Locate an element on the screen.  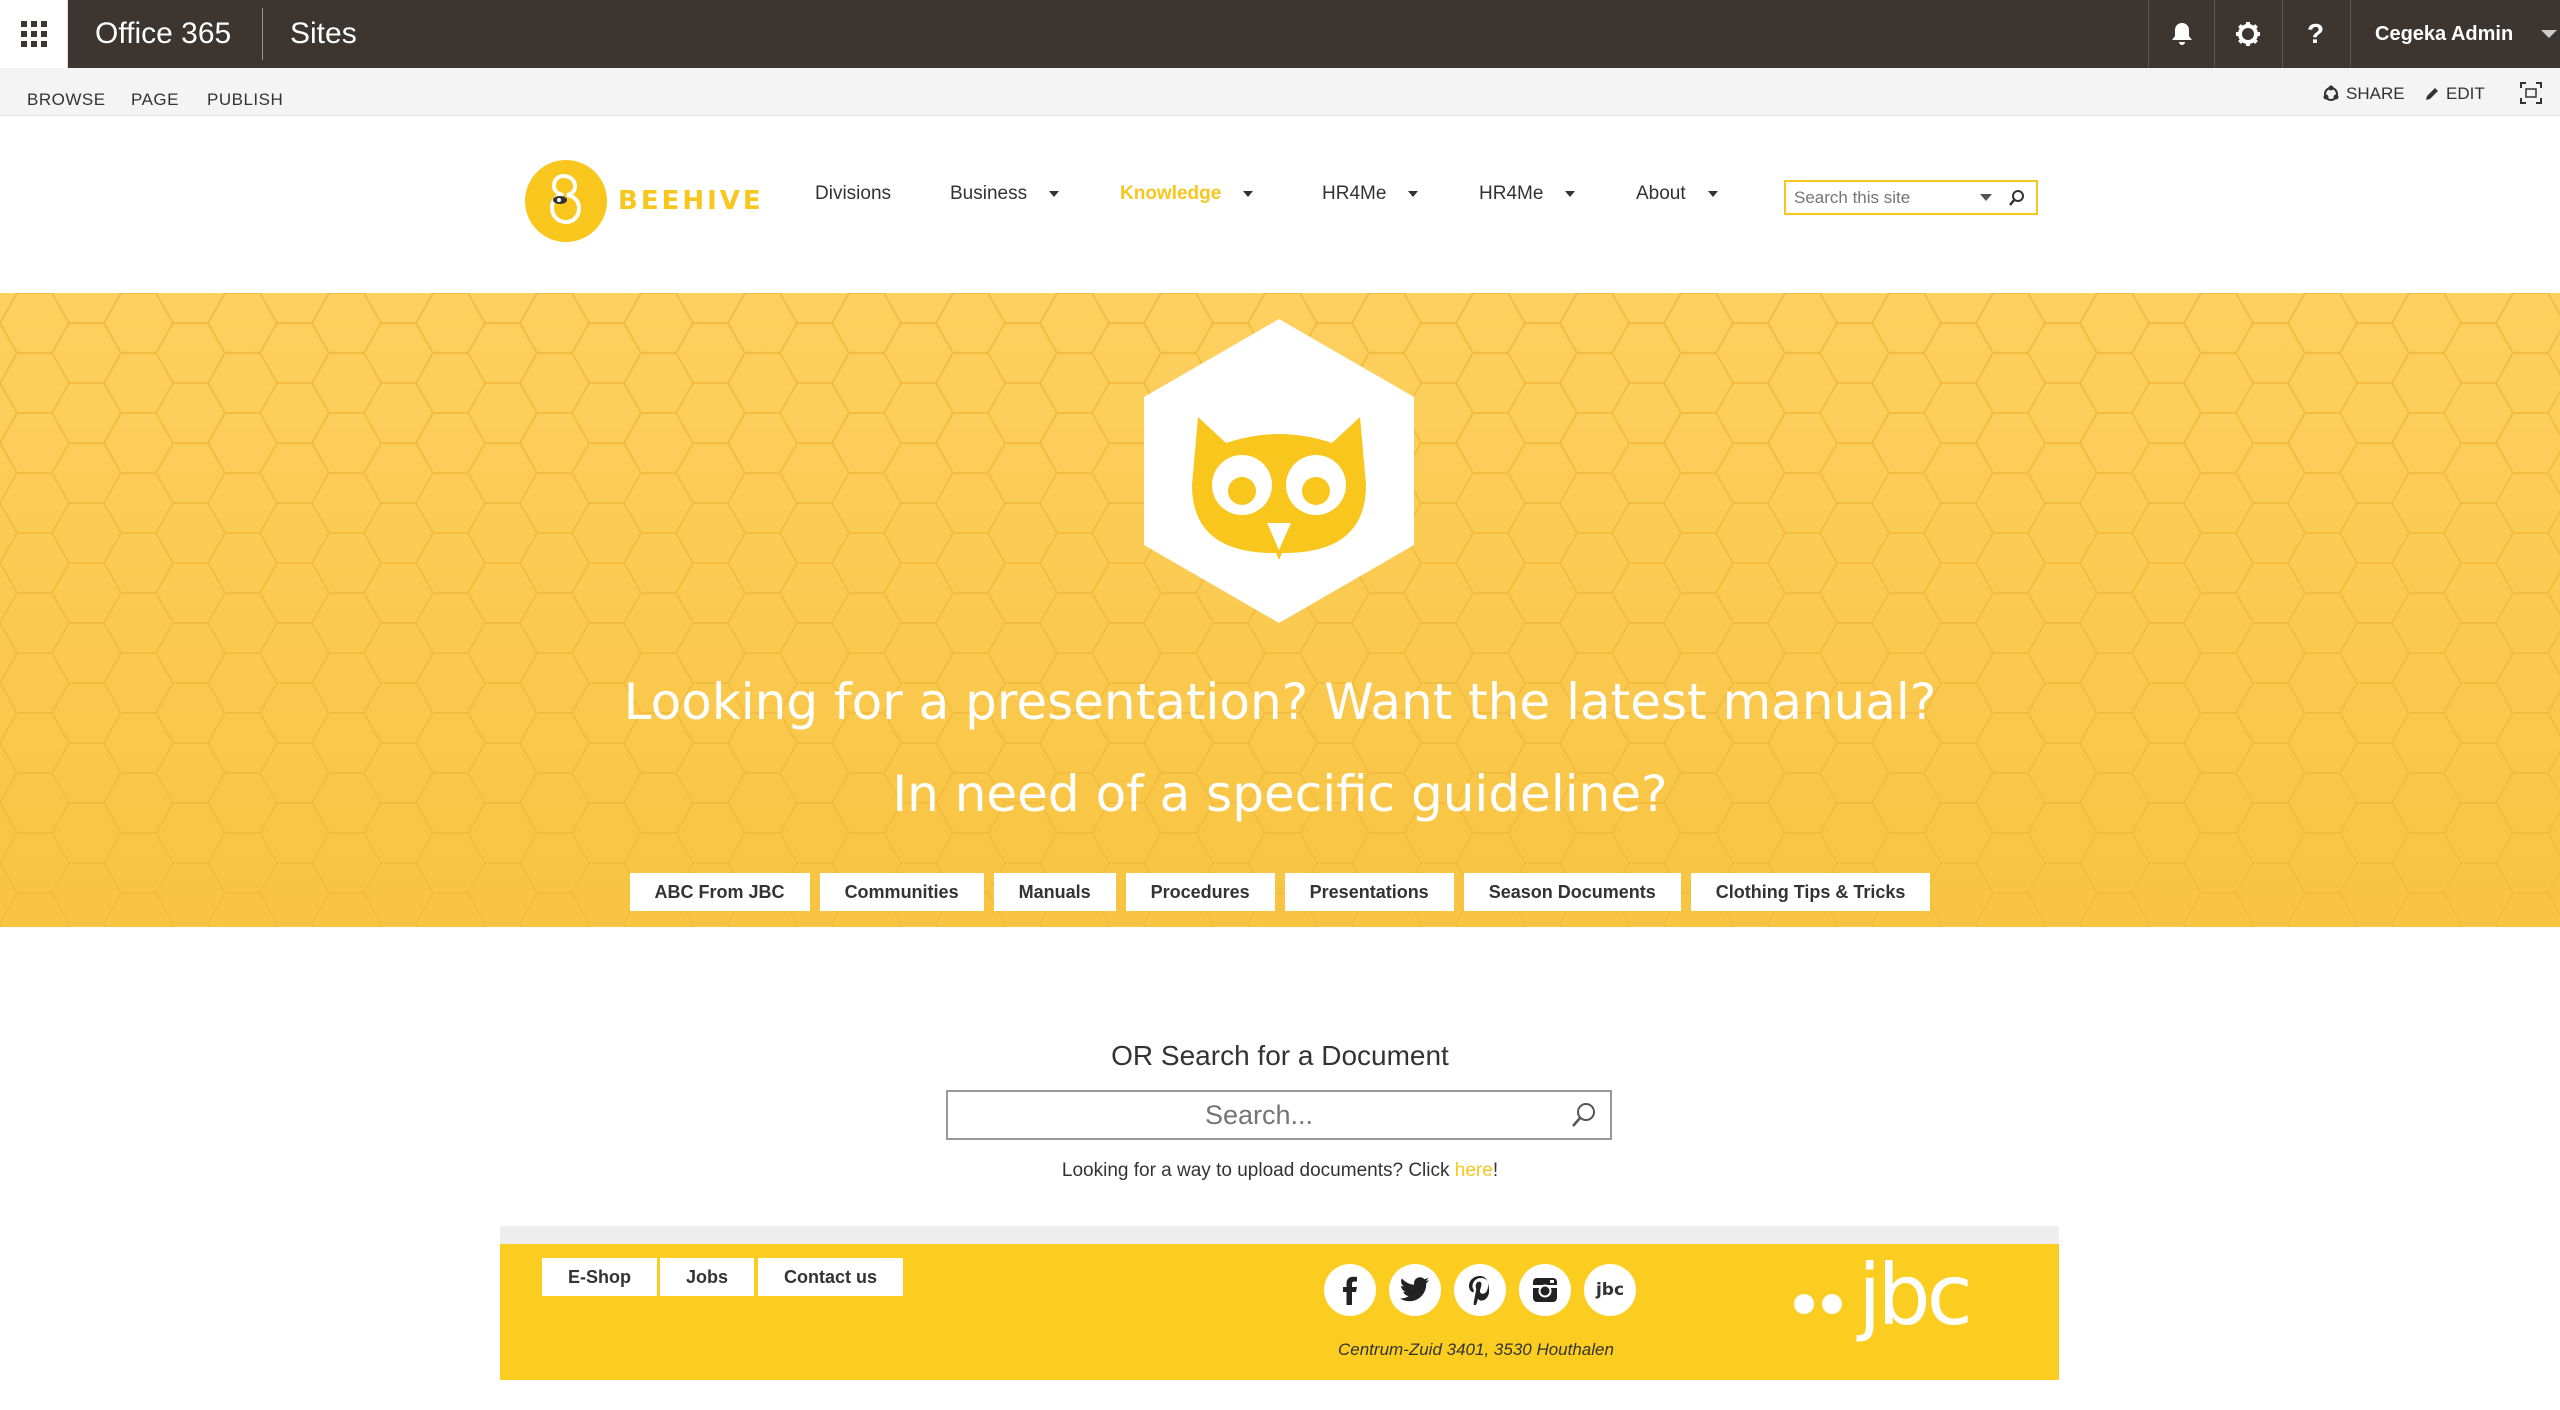
edit-button: EDIT is located at coordinates (2454, 94).